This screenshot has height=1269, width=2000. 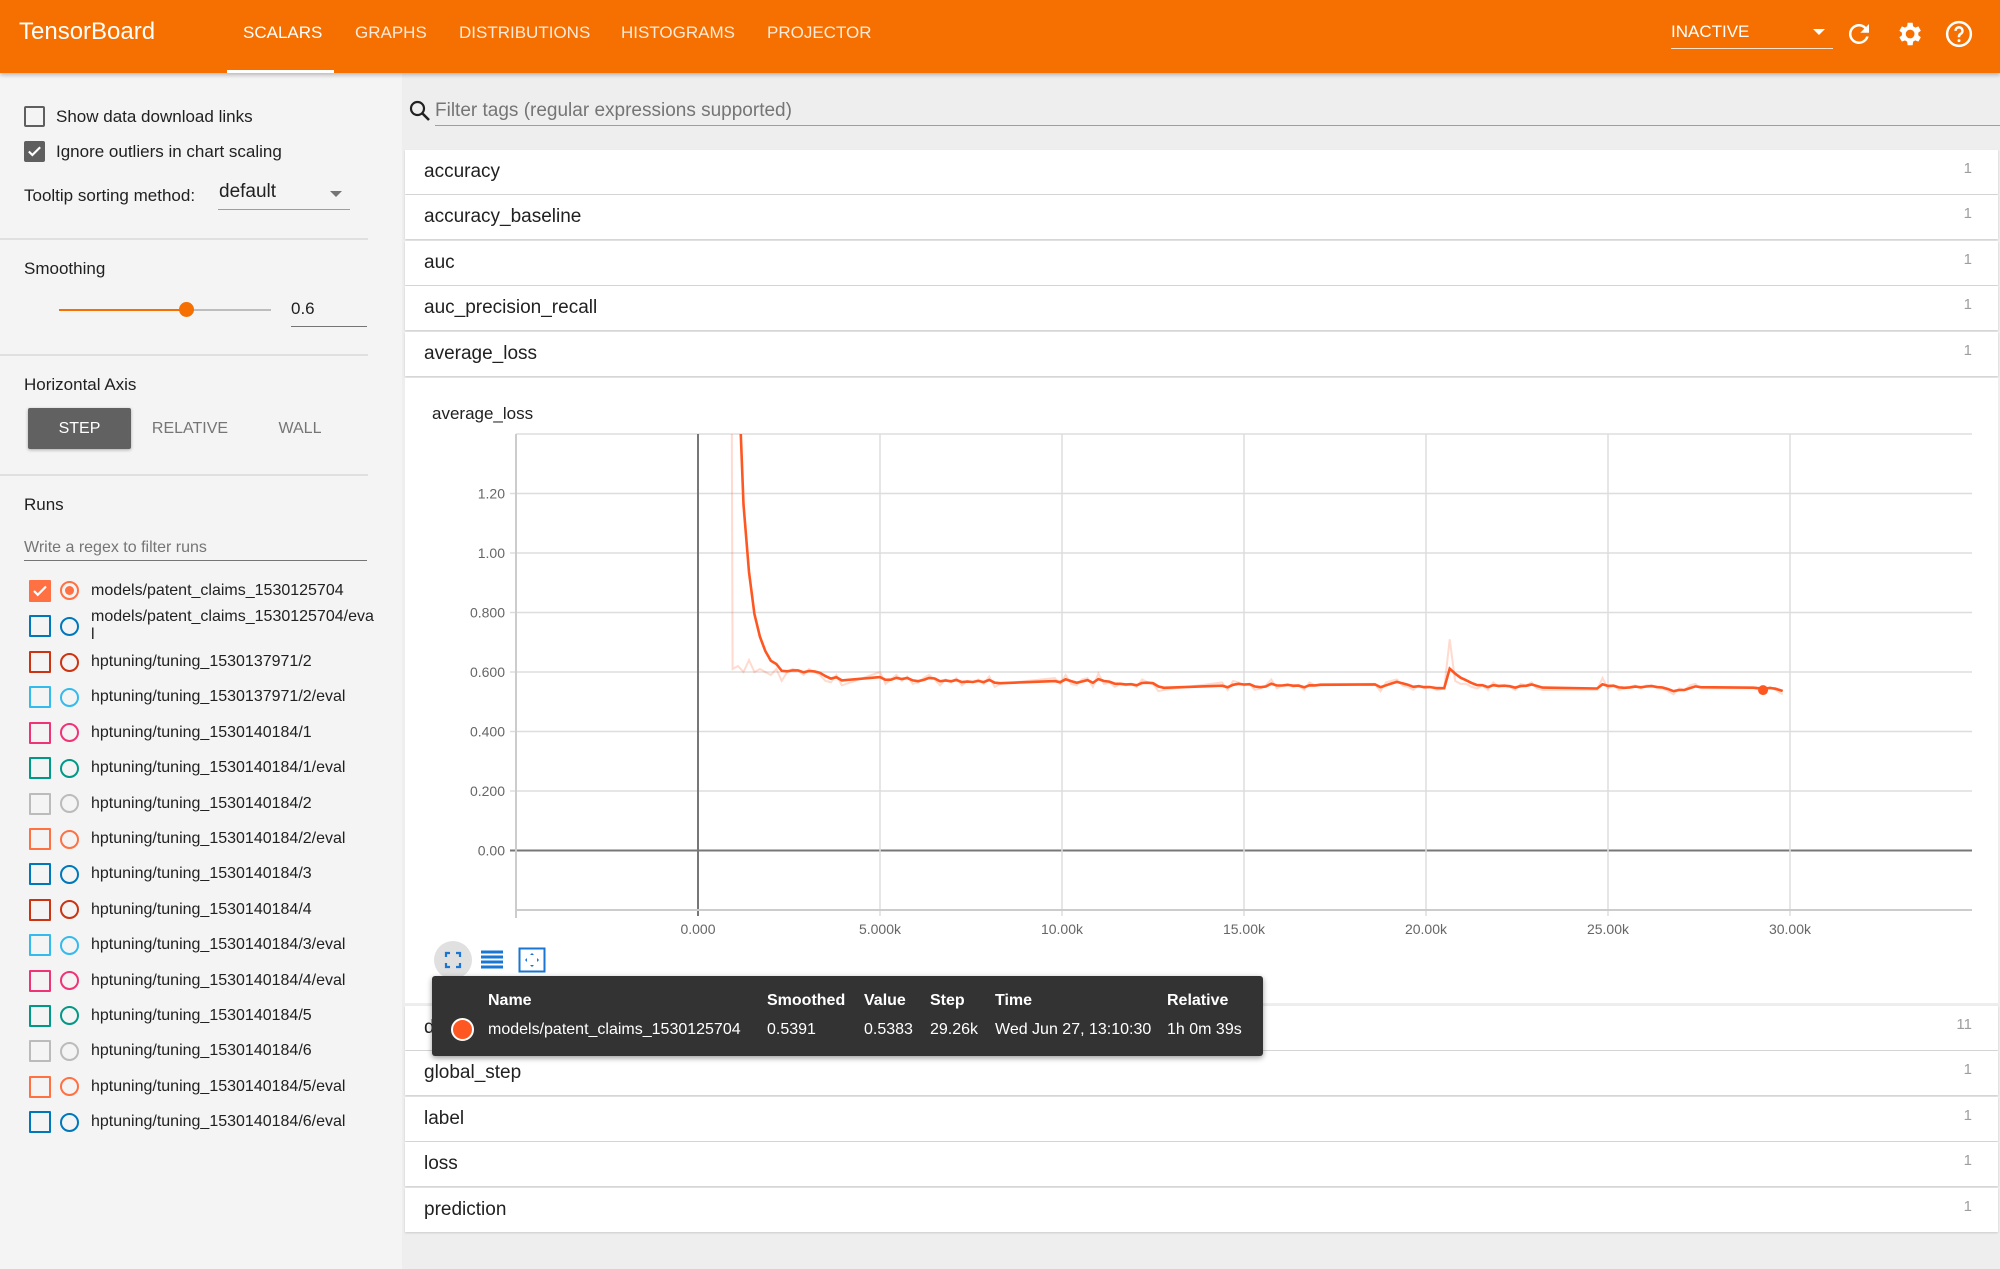 What do you see at coordinates (1201, 1210) in the screenshot?
I see `tag-row-prediction: prediction 1` at bounding box center [1201, 1210].